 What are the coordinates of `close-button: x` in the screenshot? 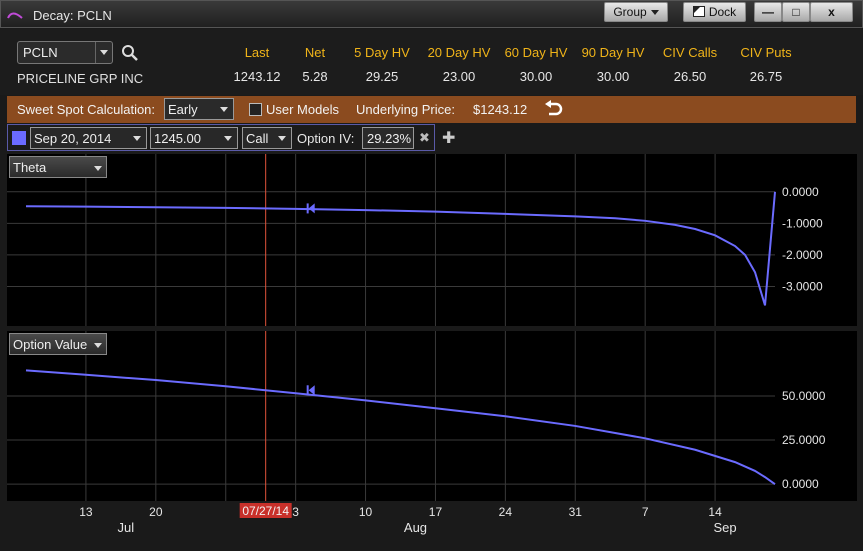 It's located at (831, 12).